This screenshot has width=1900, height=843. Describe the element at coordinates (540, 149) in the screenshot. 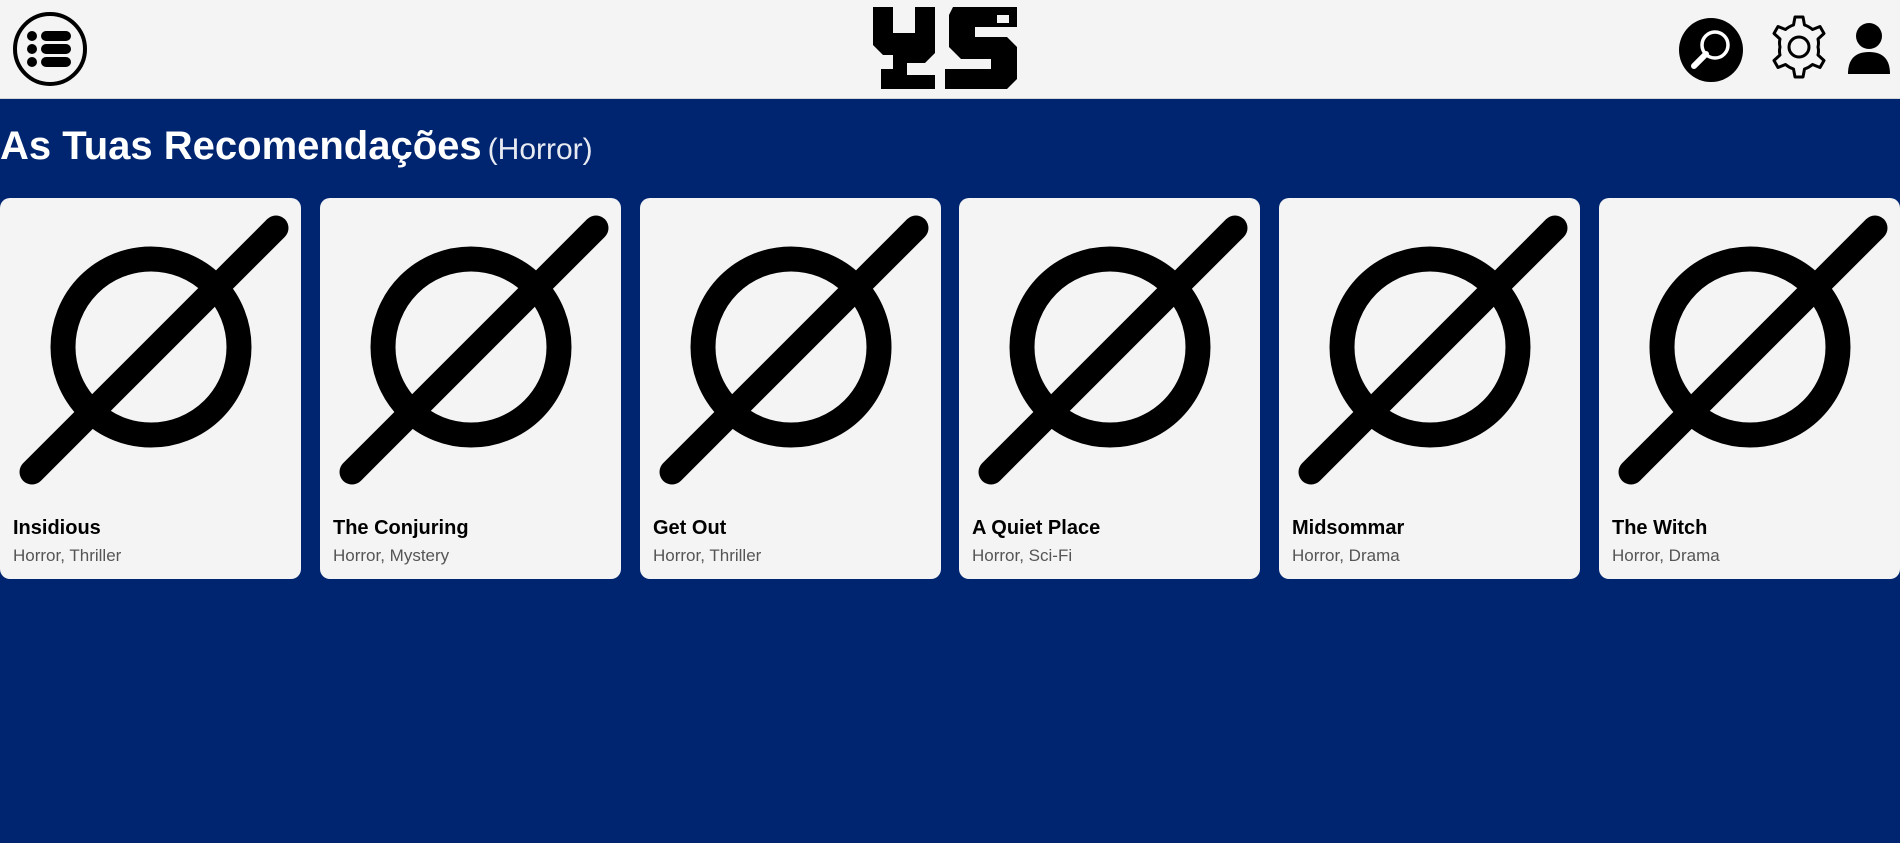

I see `recommendations-genre: (Horror)` at that location.